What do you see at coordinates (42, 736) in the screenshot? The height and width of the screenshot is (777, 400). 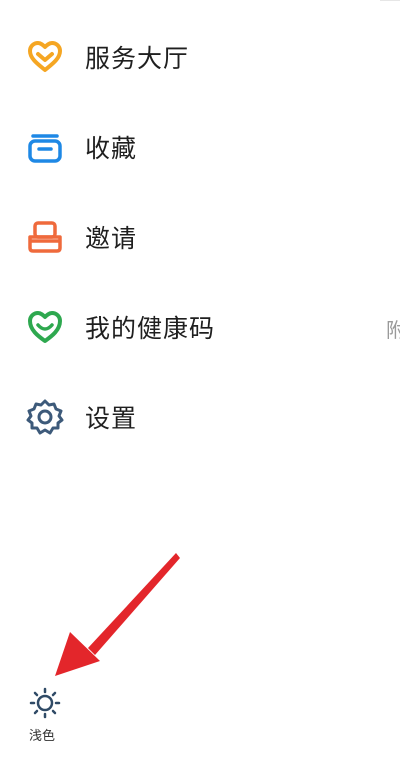 I see `theme-toggle-label: 浅色` at bounding box center [42, 736].